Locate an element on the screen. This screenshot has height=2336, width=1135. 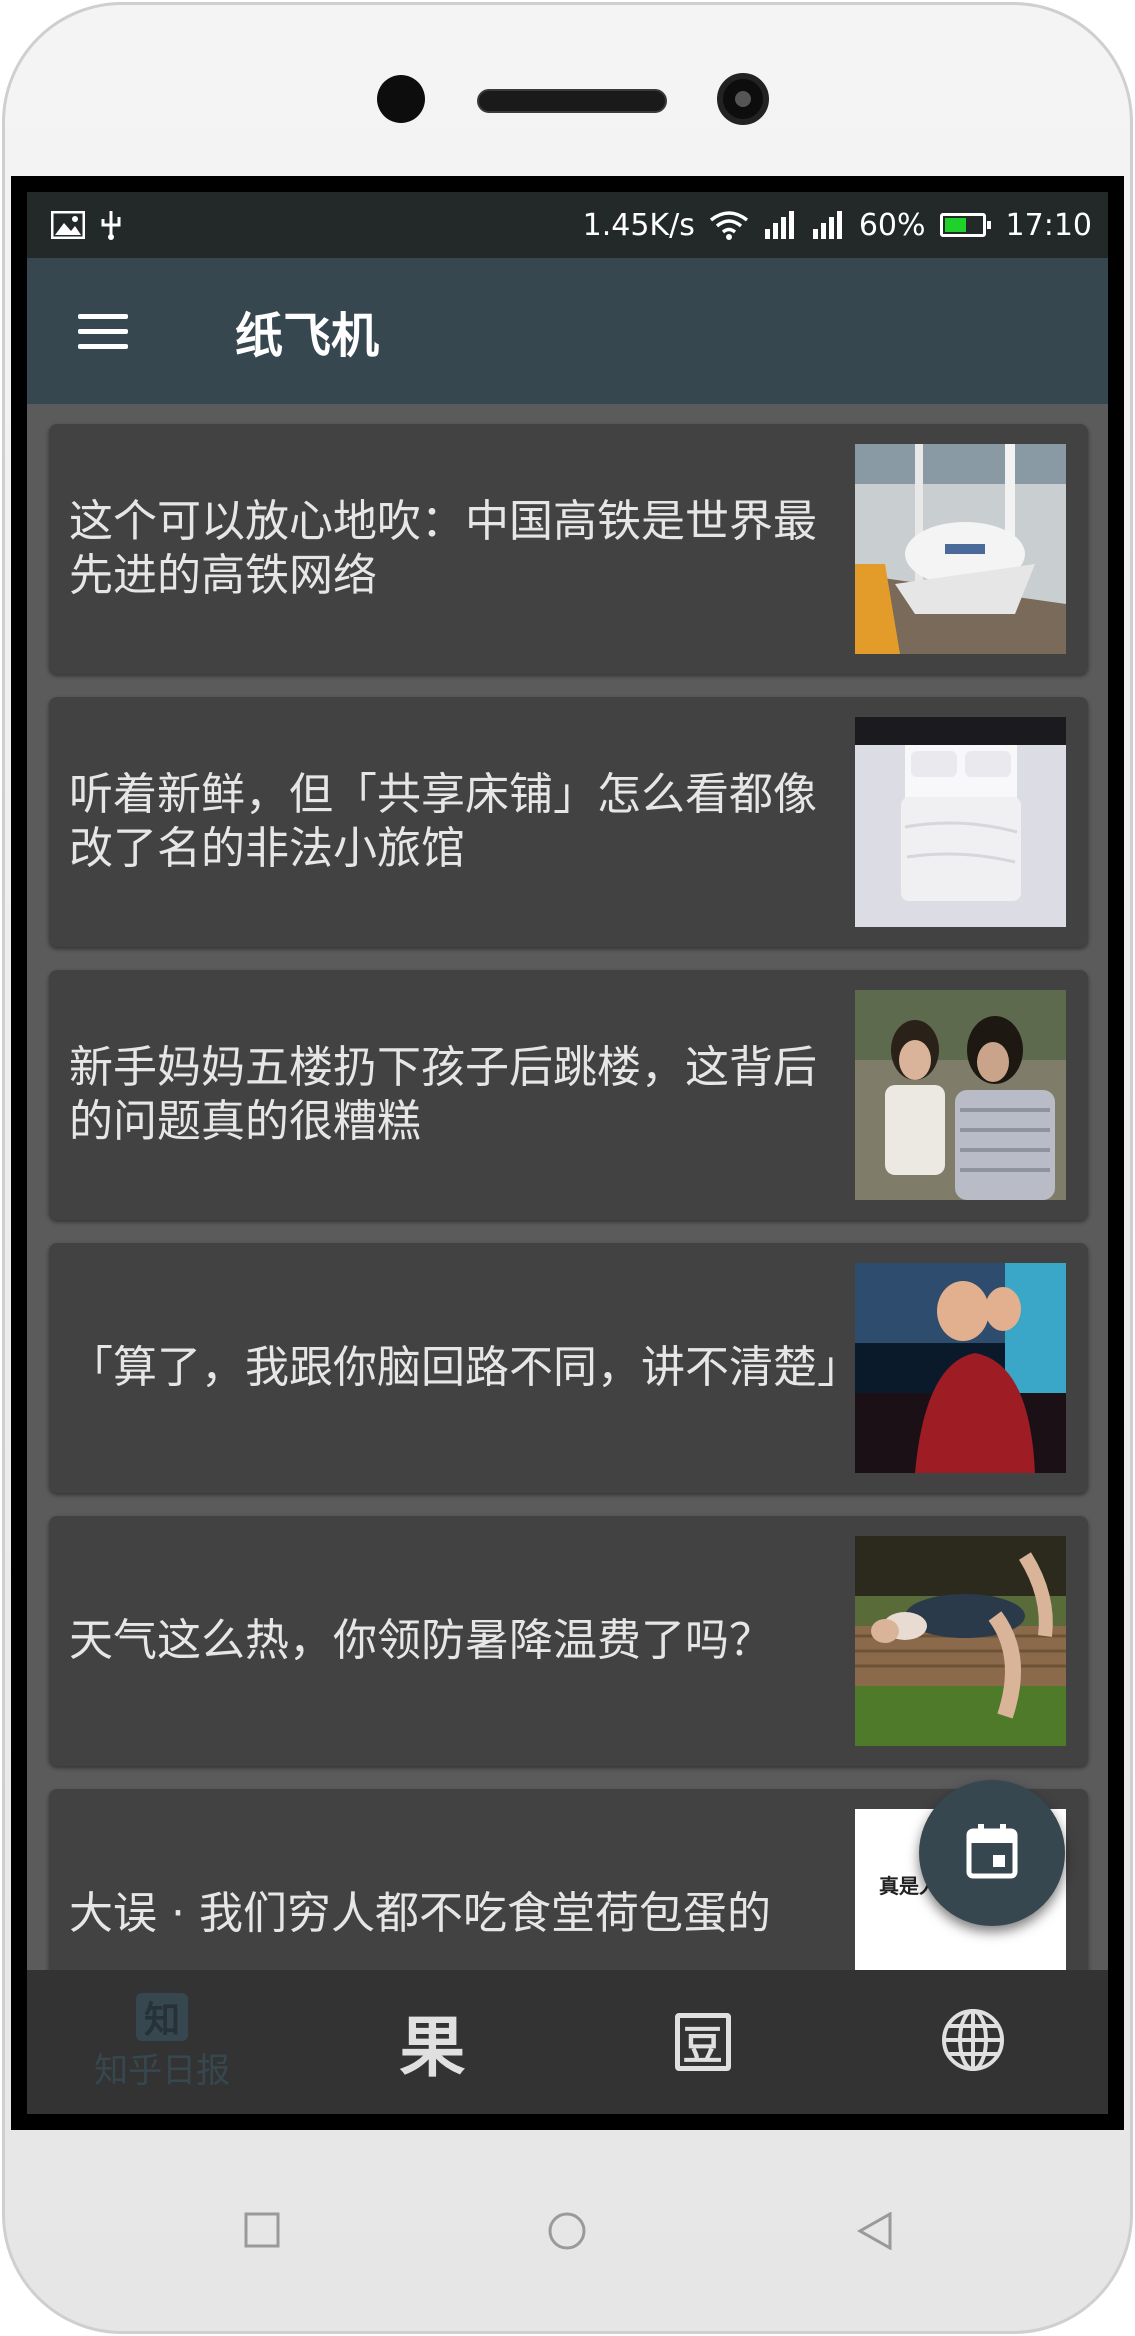
hardware-nav-bar is located at coordinates (567, 2230).